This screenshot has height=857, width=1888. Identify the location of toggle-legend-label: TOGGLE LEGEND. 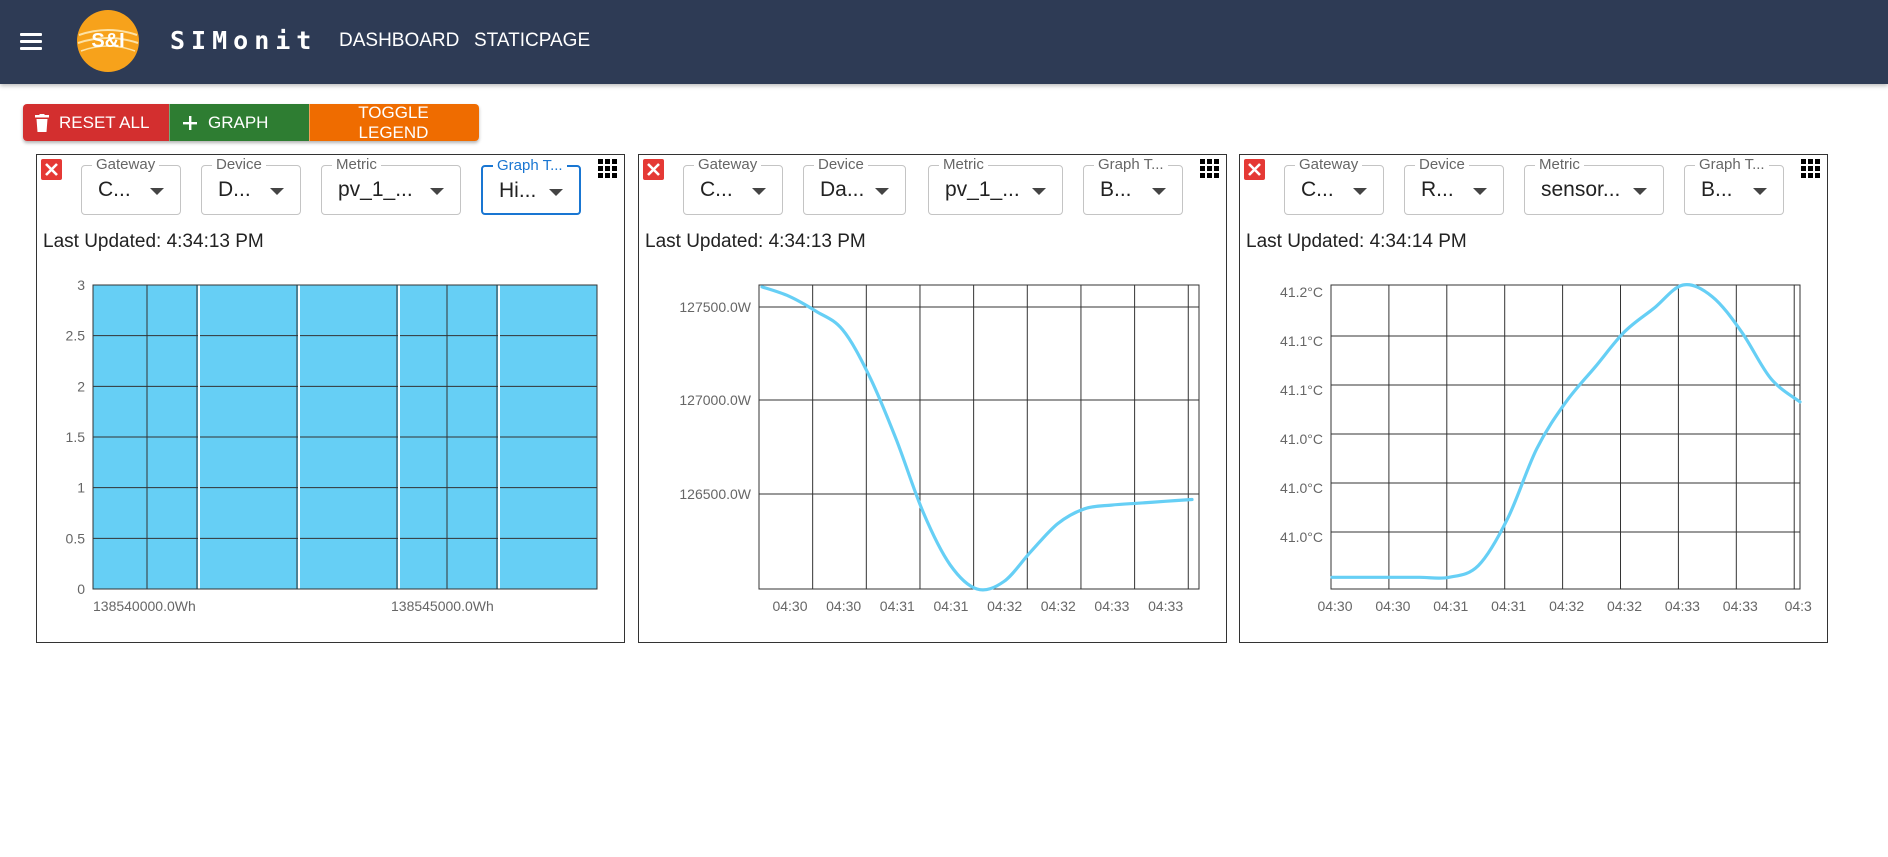
(393, 122).